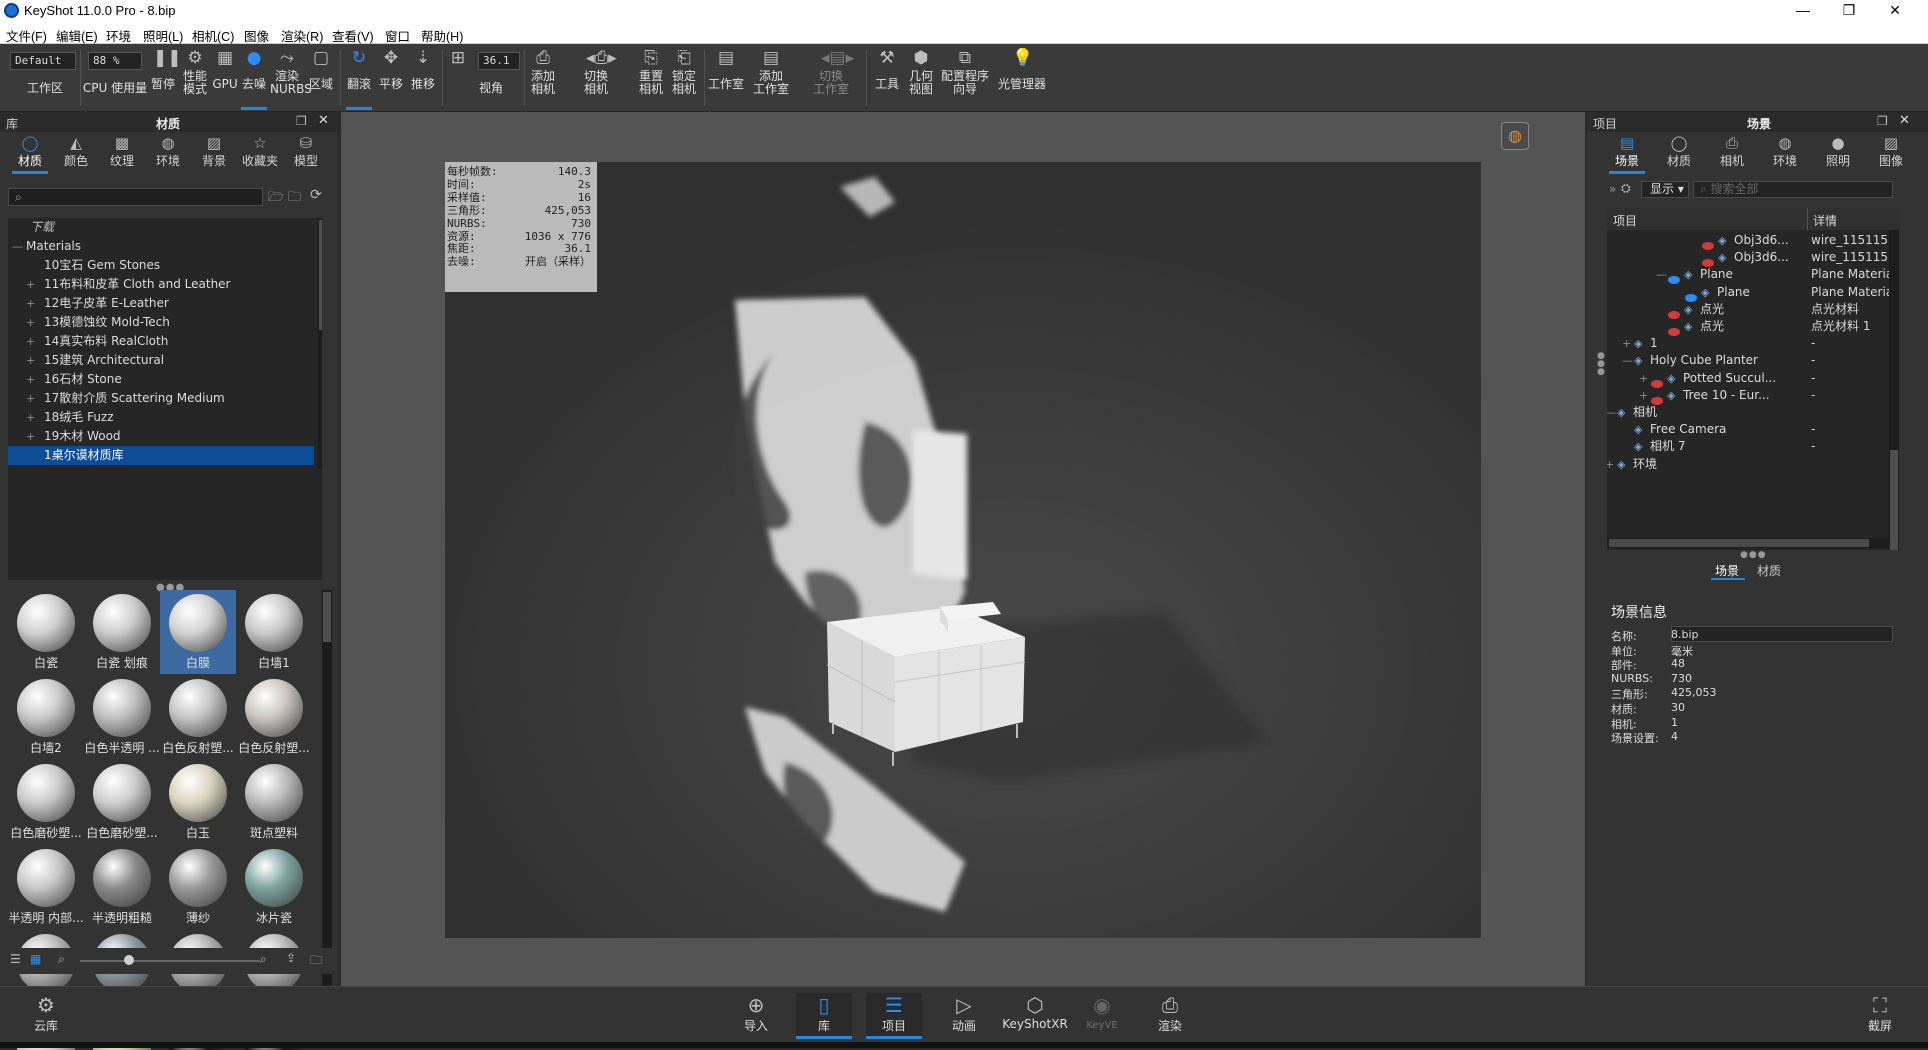 This screenshot has width=1928, height=1050. I want to click on tree-scrollbar, so click(320, 343).